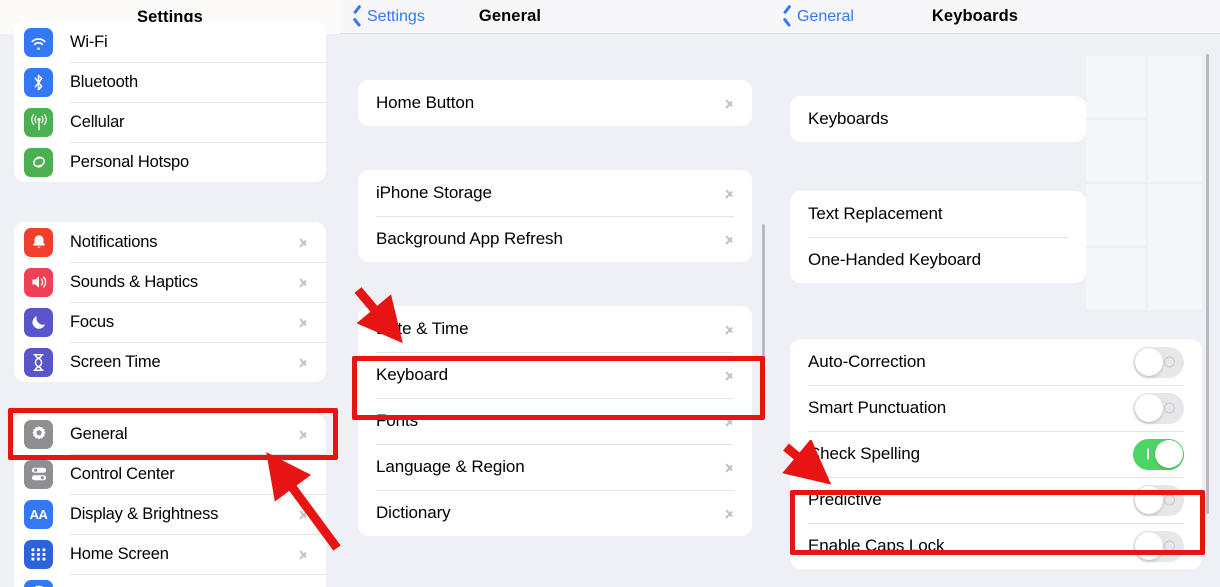 The image size is (1220, 587). What do you see at coordinates (938, 214) in the screenshot?
I see `keyboards-item-text-replacement: Text Replacement` at bounding box center [938, 214].